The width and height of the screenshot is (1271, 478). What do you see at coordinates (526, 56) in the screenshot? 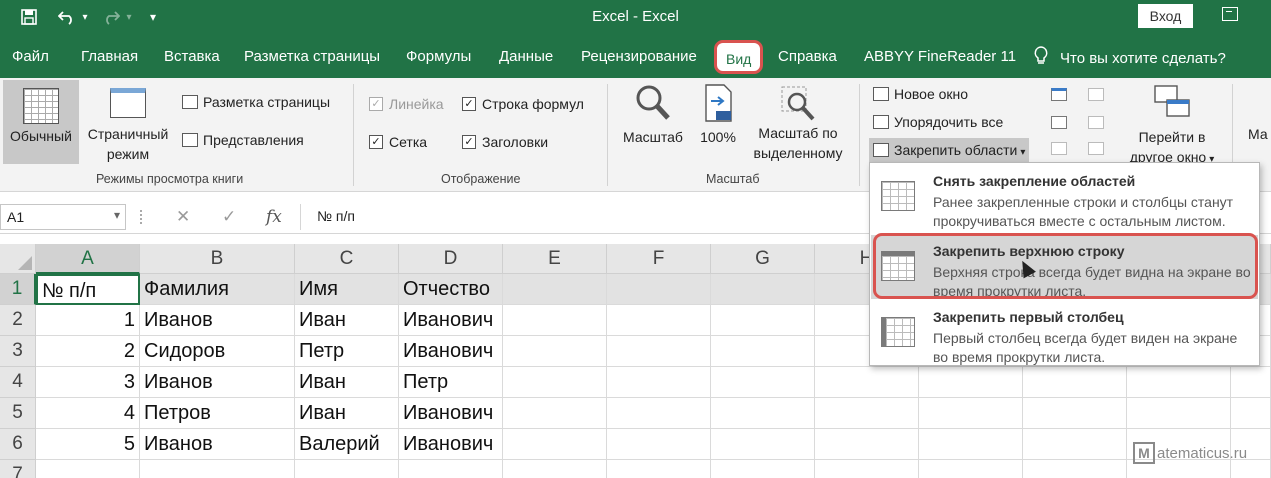
I see `tab-data: Данные` at bounding box center [526, 56].